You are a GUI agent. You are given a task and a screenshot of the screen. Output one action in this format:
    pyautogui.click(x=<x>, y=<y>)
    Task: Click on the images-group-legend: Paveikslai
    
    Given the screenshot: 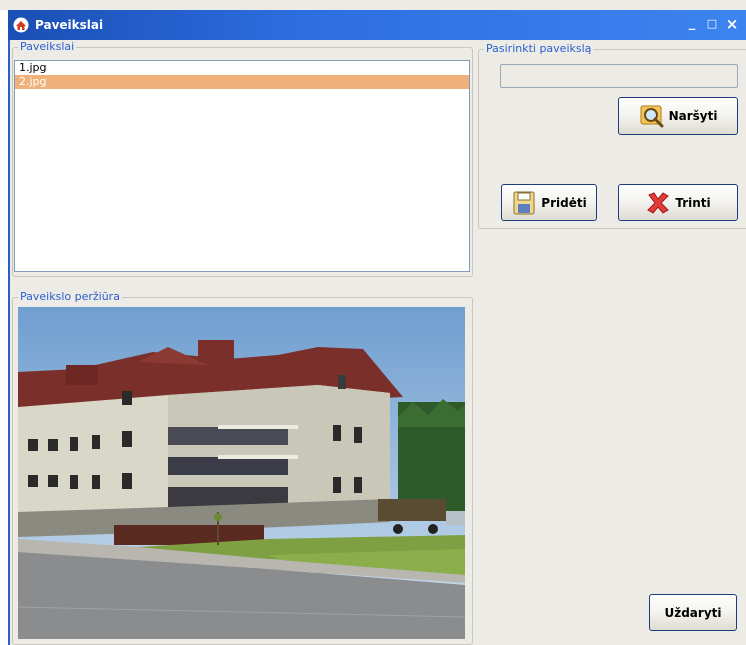 What is the action you would take?
    pyautogui.click(x=47, y=47)
    